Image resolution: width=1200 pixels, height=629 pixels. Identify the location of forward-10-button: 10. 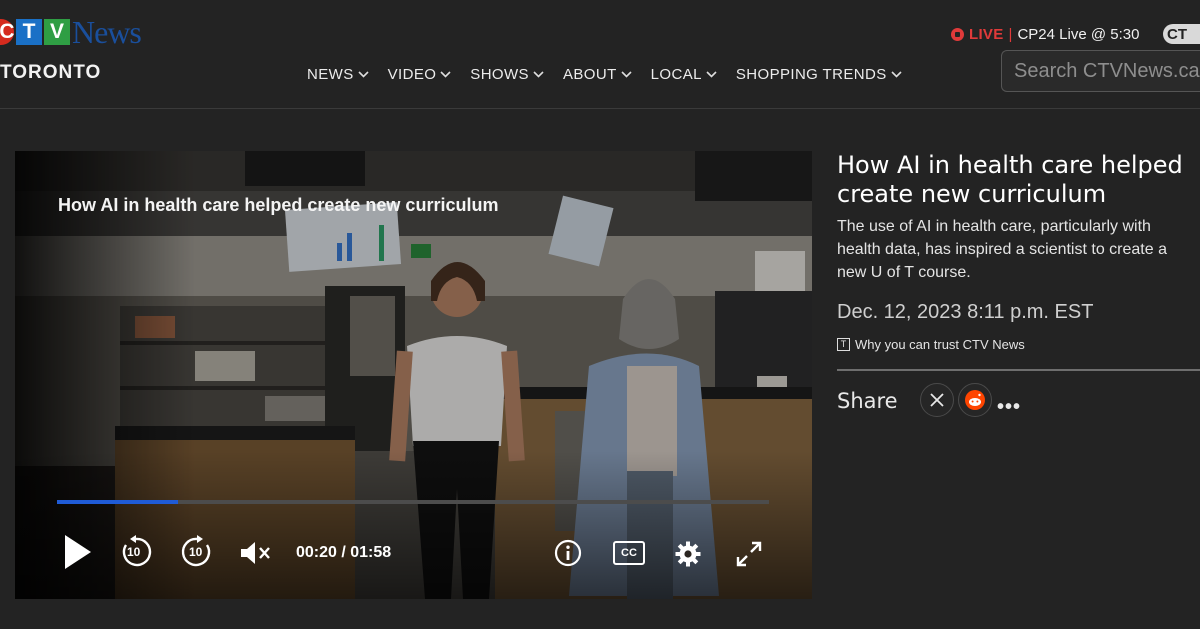
(197, 552).